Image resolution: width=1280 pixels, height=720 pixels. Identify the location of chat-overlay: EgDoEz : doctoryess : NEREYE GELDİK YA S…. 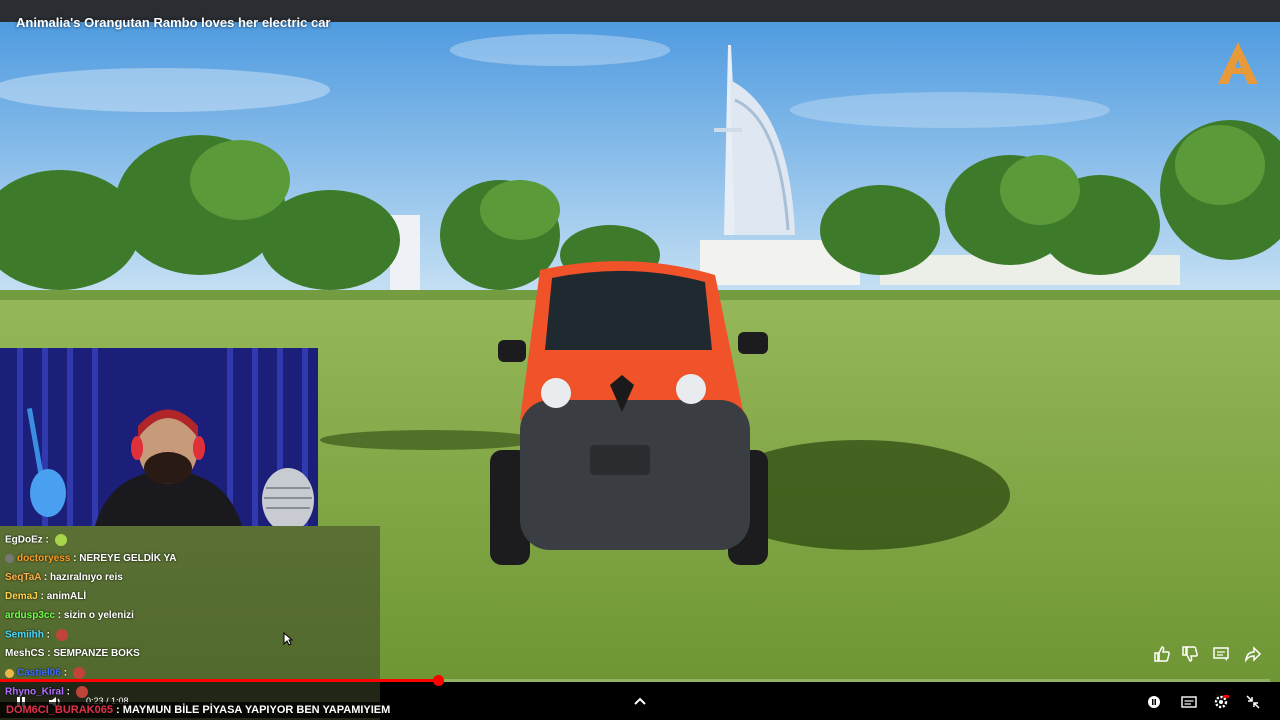
(190, 623).